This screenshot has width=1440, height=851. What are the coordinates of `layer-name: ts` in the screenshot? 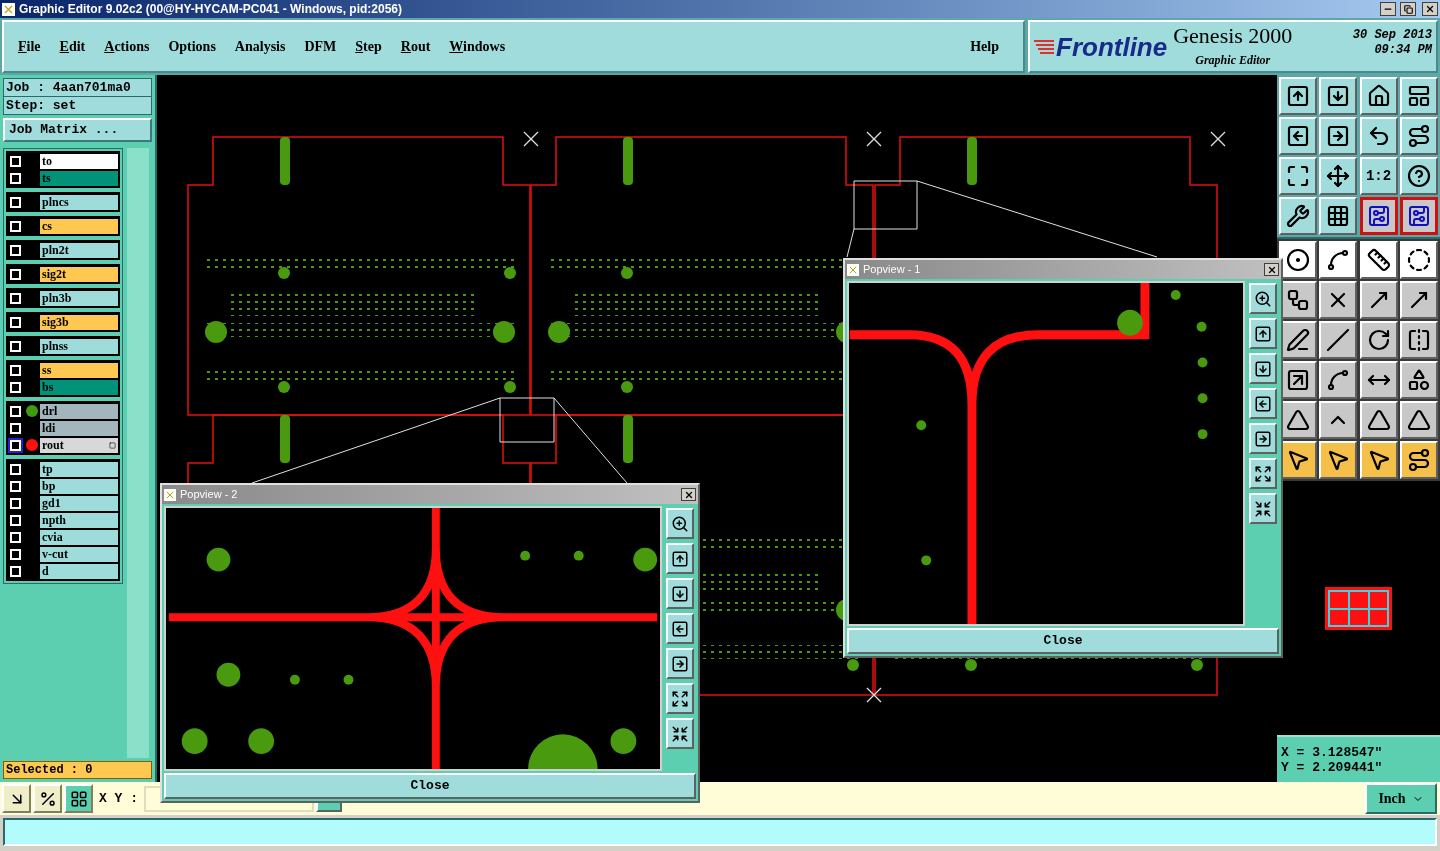 It's located at (79, 178).